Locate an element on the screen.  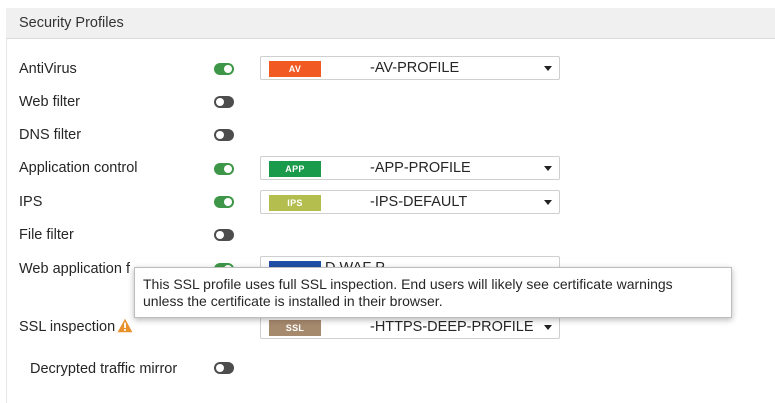
antivirus-label: AntiVirus is located at coordinates (48, 69).